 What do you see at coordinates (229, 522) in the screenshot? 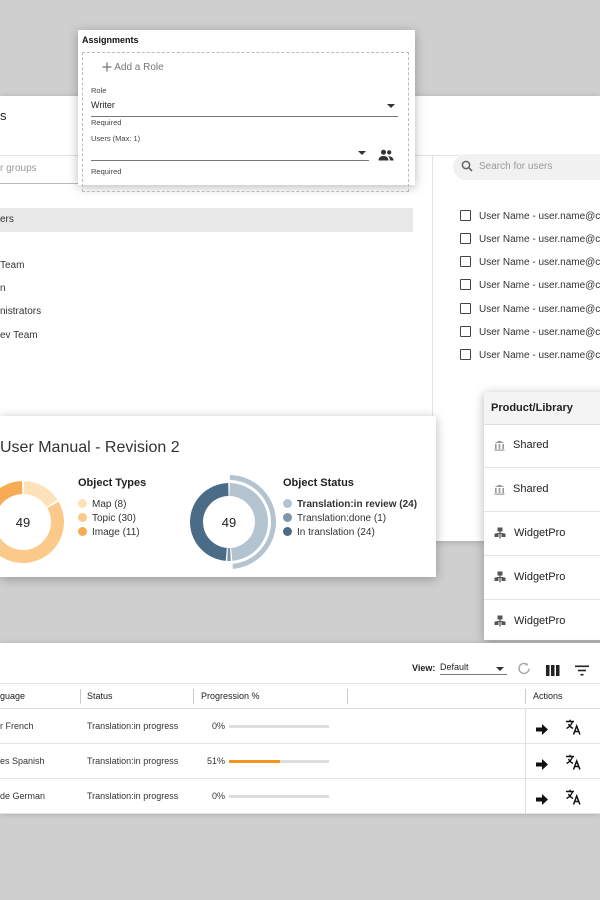
I see `object-status-total: 49` at bounding box center [229, 522].